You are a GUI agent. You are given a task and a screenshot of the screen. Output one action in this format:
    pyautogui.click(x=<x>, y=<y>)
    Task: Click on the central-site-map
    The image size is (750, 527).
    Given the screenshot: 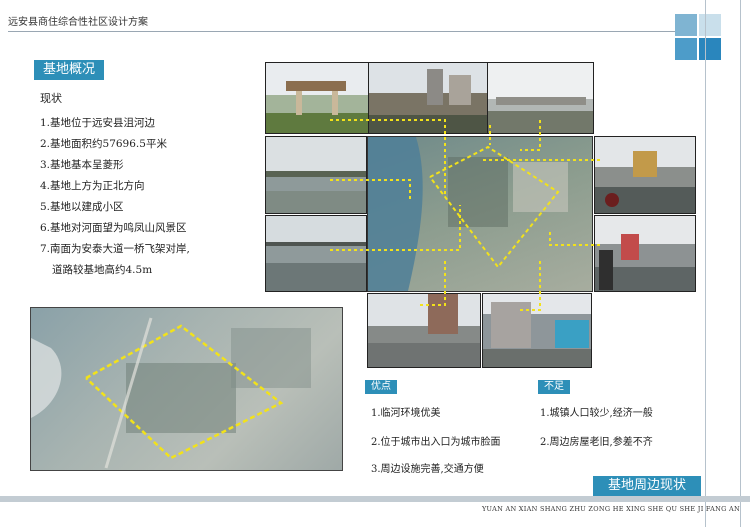 What is the action you would take?
    pyautogui.click(x=480, y=214)
    